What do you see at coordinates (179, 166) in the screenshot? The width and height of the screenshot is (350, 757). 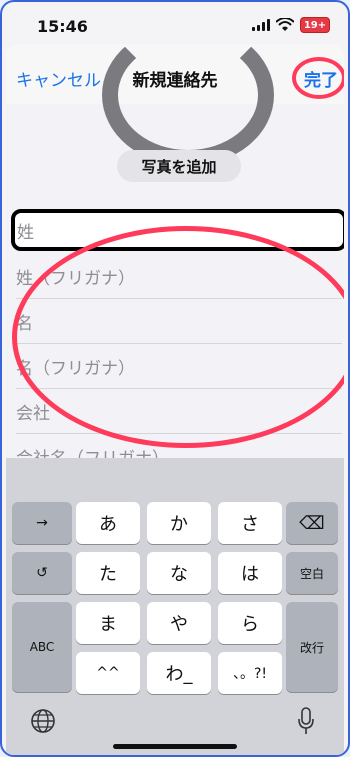 I see `add-photo-button: 写真を追加` at bounding box center [179, 166].